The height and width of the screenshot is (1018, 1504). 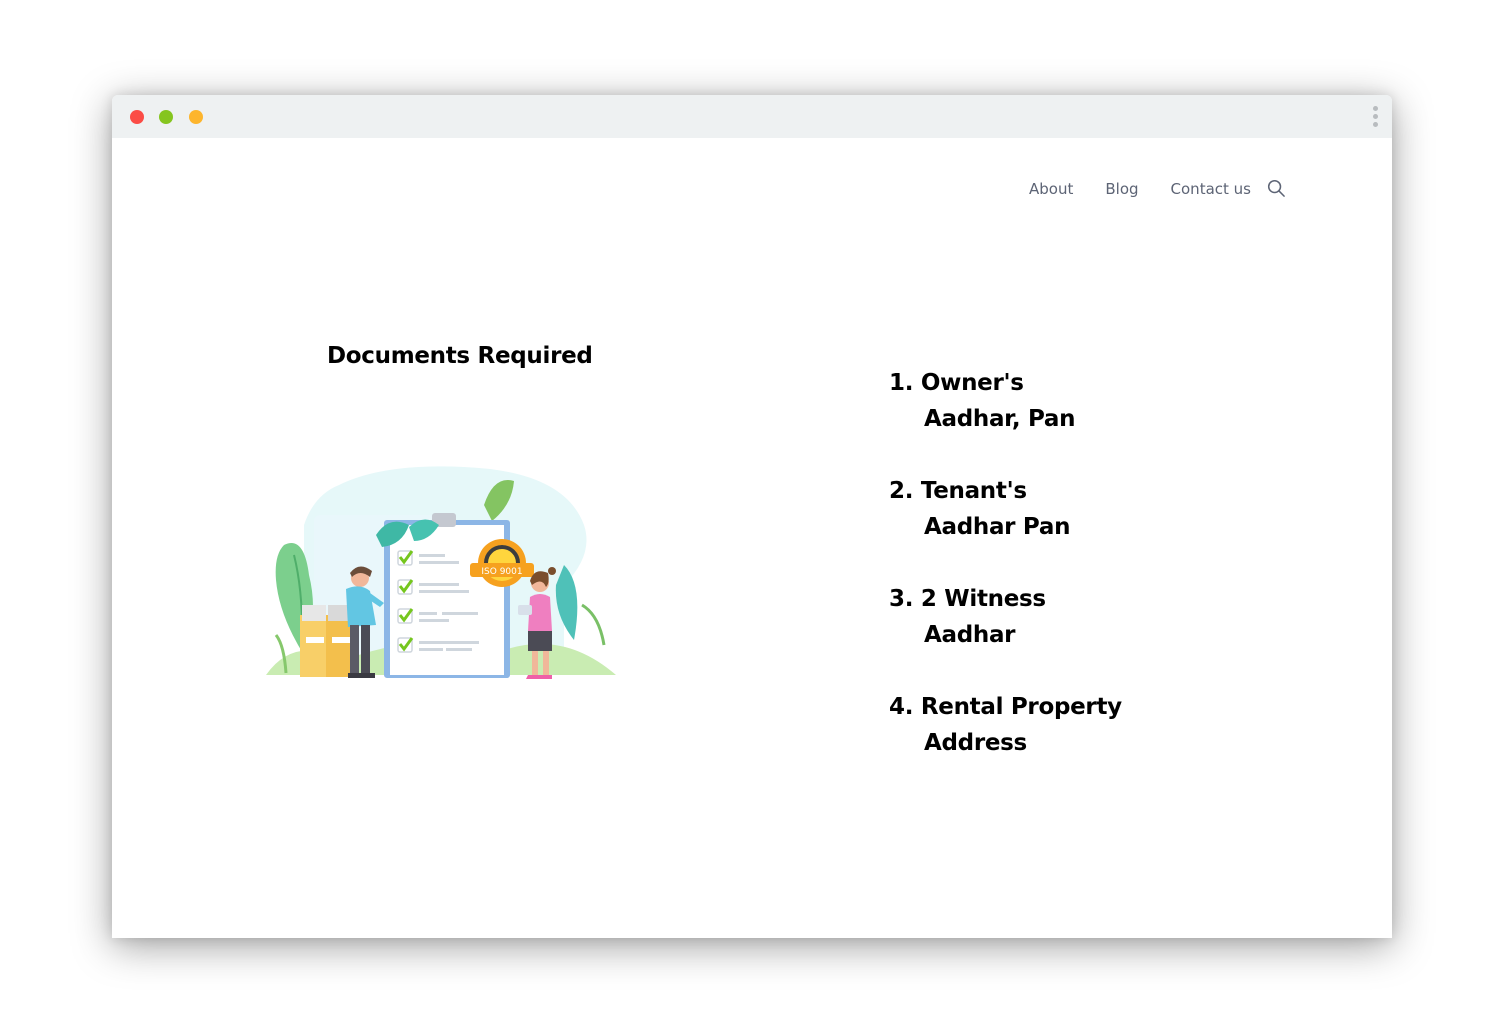 I want to click on top-nav: About Blog Contact us, so click(x=1157, y=188).